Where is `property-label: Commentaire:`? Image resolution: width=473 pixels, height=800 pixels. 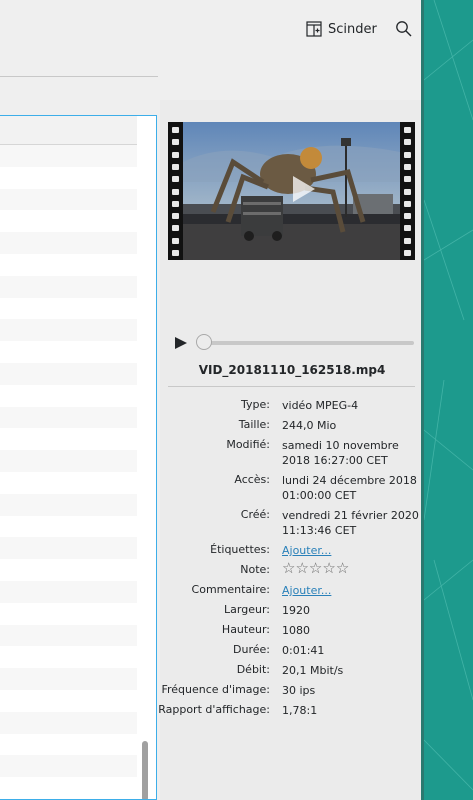
property-label: Commentaire: is located at coordinates (230, 589).